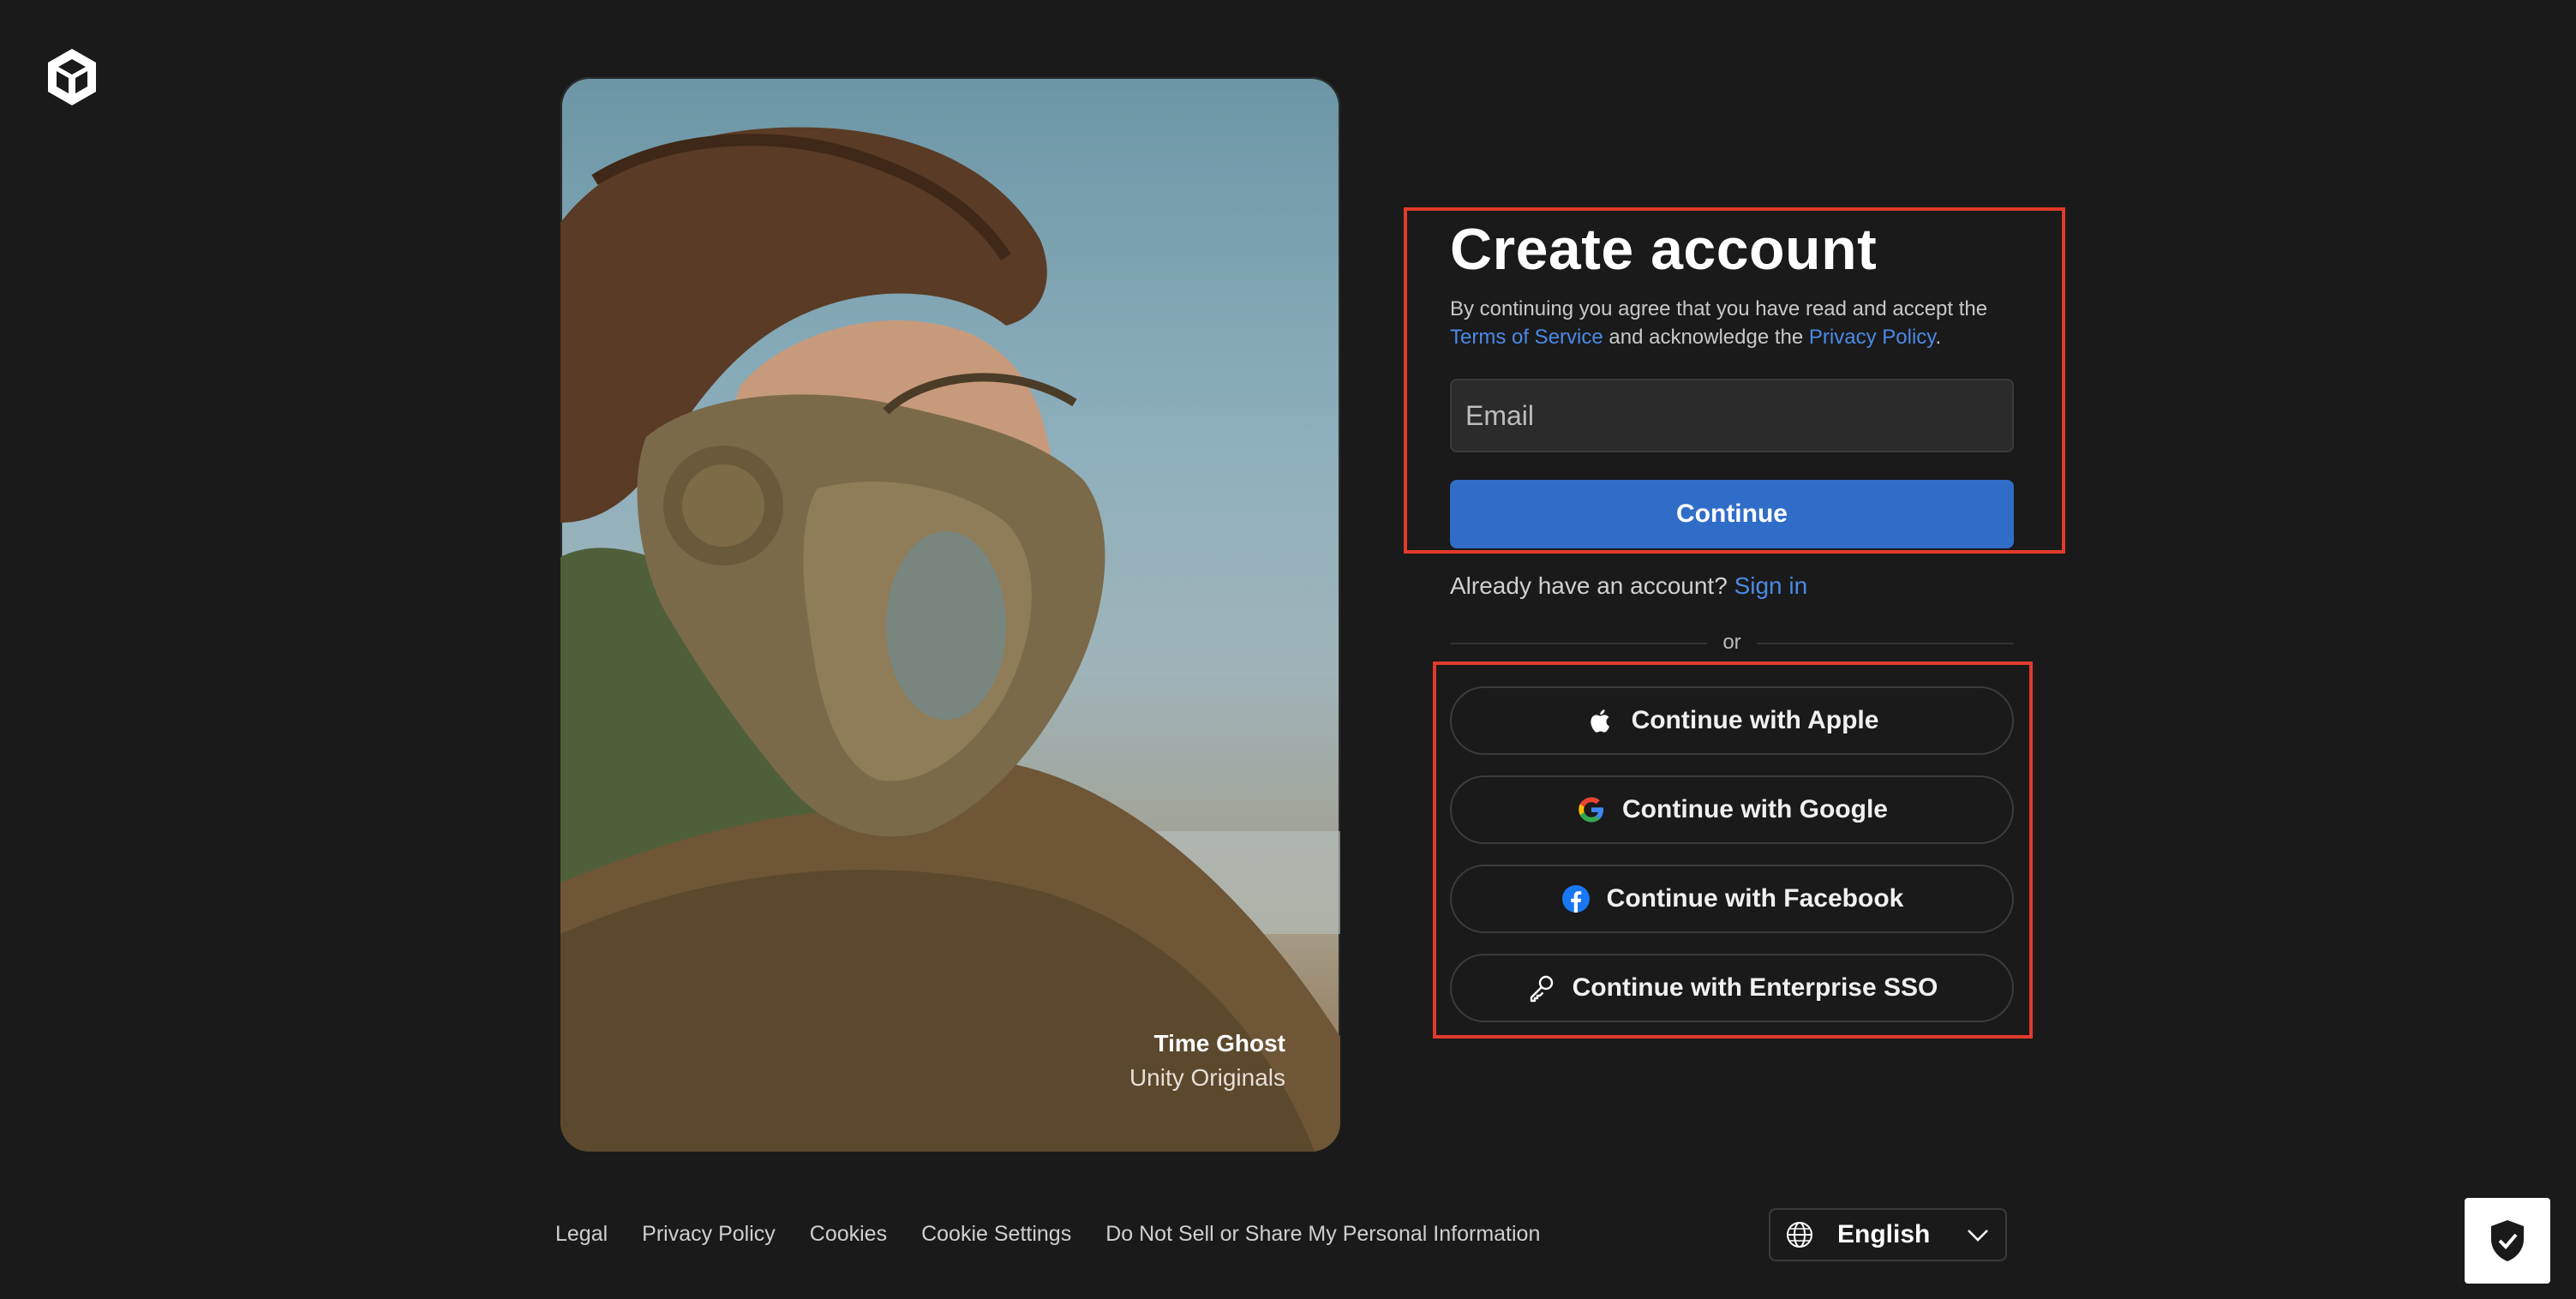  What do you see at coordinates (709, 1234) in the screenshot?
I see `footer-link-privacy-policy: Privacy Policy` at bounding box center [709, 1234].